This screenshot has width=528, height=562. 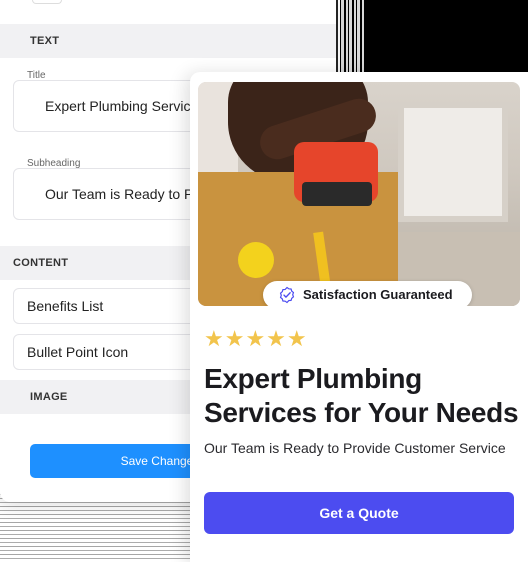 What do you see at coordinates (47, 2) in the screenshot?
I see `panel-handle` at bounding box center [47, 2].